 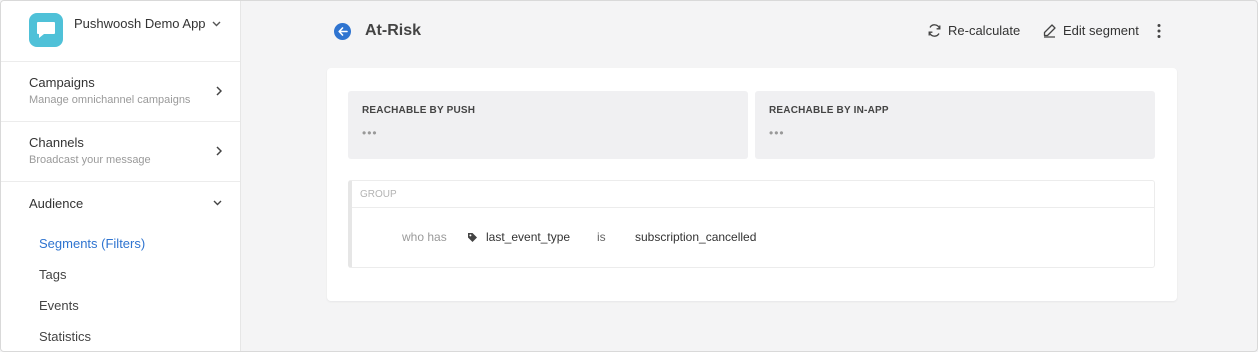 What do you see at coordinates (984, 30) in the screenshot?
I see `recalculate-label: Re-calculate` at bounding box center [984, 30].